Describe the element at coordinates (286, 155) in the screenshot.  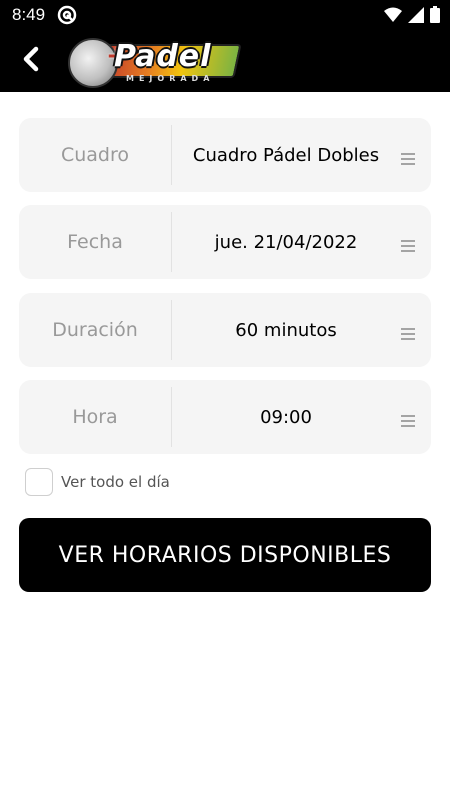
I see `field-value-cuadro: Cuadro Pádel Dobles` at that location.